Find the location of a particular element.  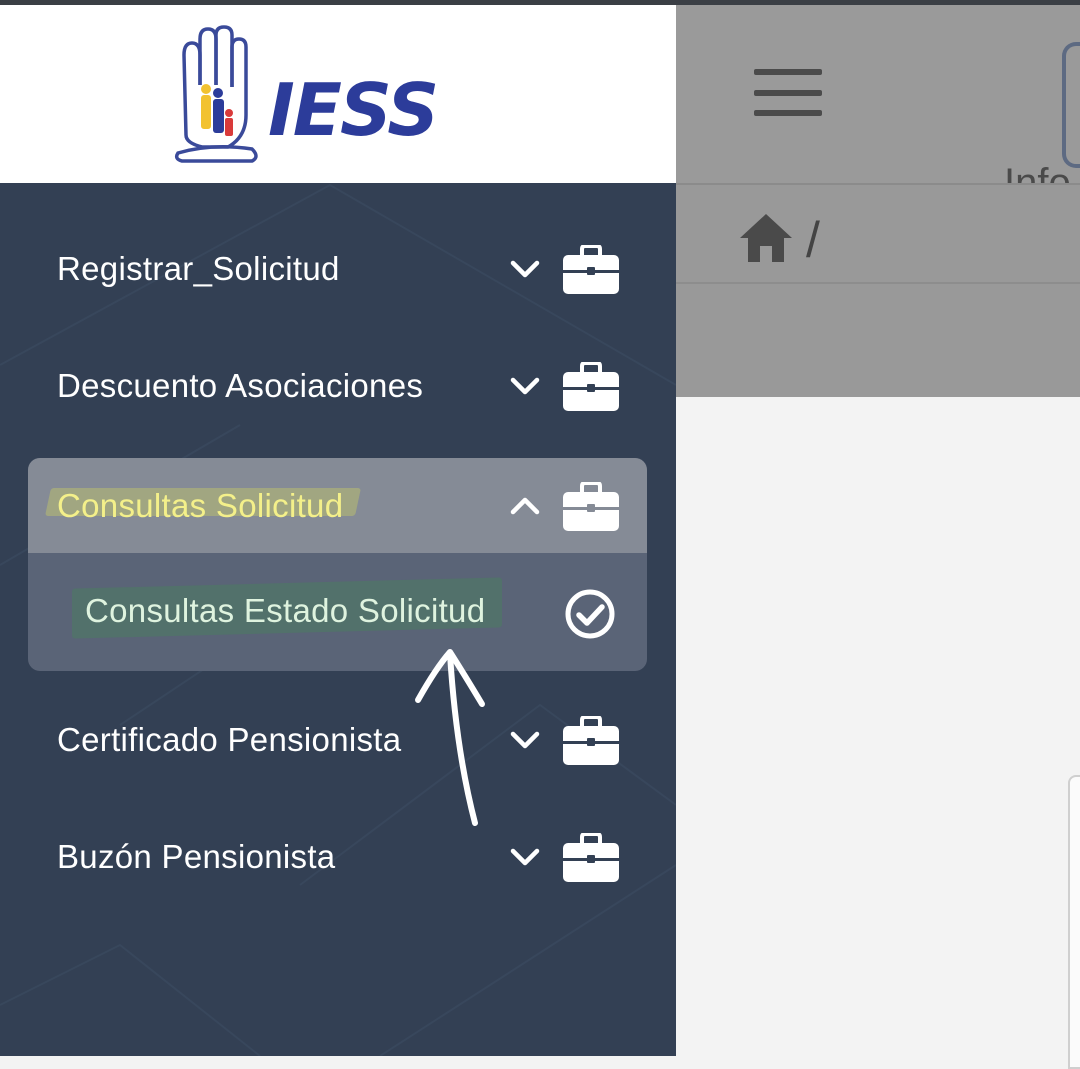

check-circle-icon is located at coordinates (590, 614).